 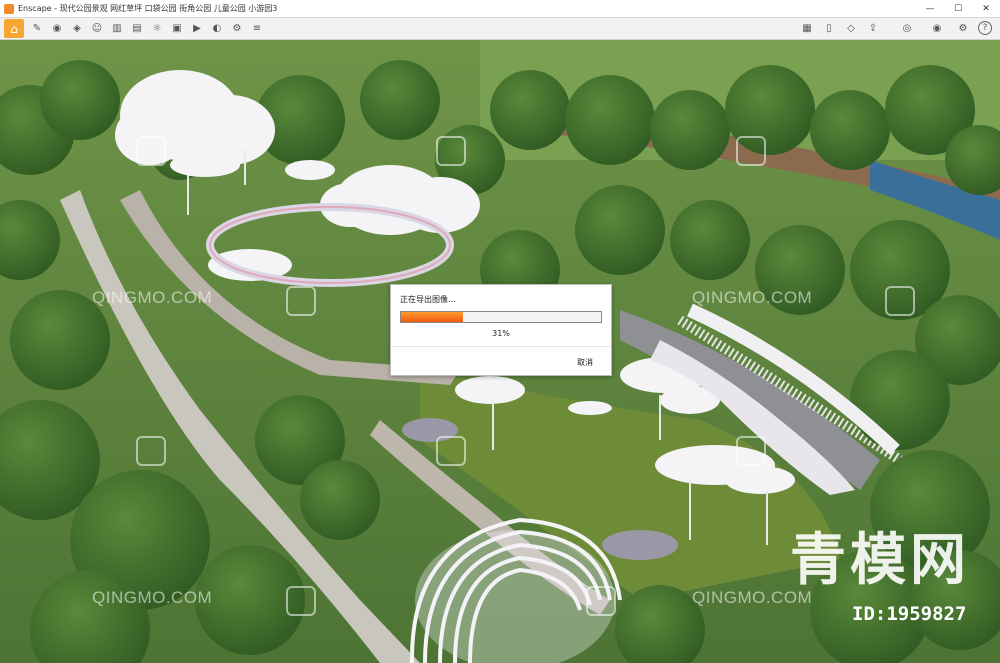 I want to click on help-icon: ?, so click(x=985, y=28).